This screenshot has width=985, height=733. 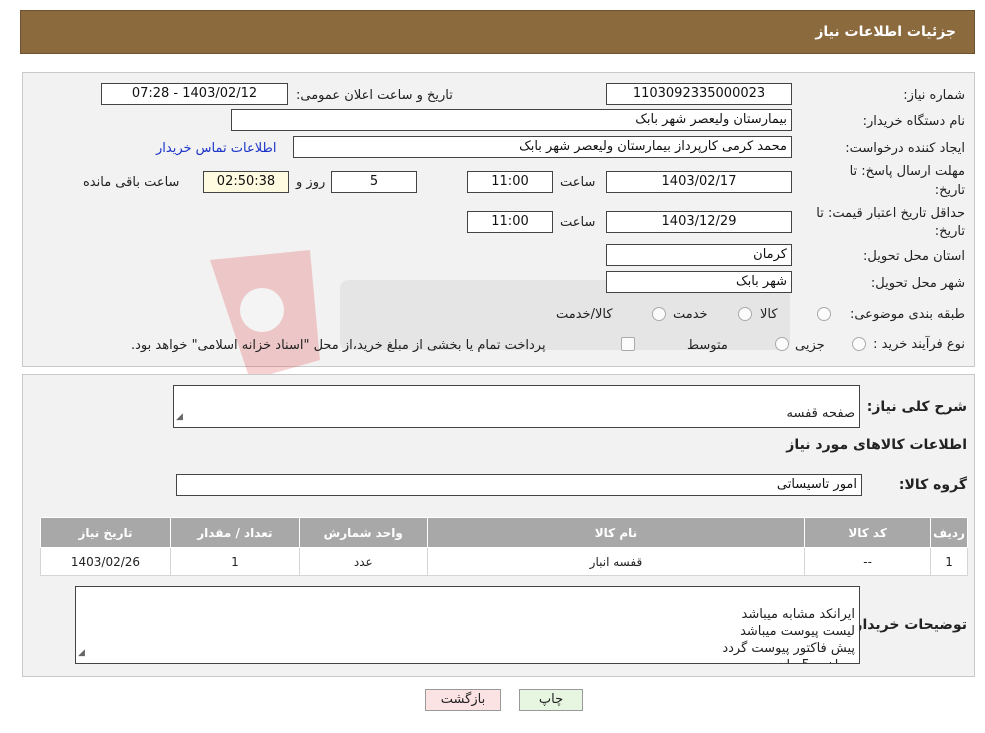 What do you see at coordinates (859, 344) in the screenshot?
I see `purchase-radio-minor` at bounding box center [859, 344].